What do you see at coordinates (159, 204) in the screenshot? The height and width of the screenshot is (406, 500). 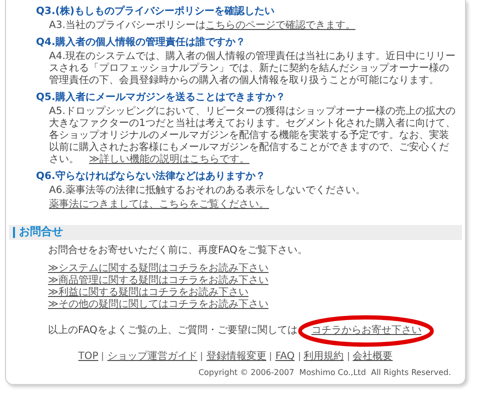 I see `answer-link: 薬事法につきましては、こちらをご覧ください。` at bounding box center [159, 204].